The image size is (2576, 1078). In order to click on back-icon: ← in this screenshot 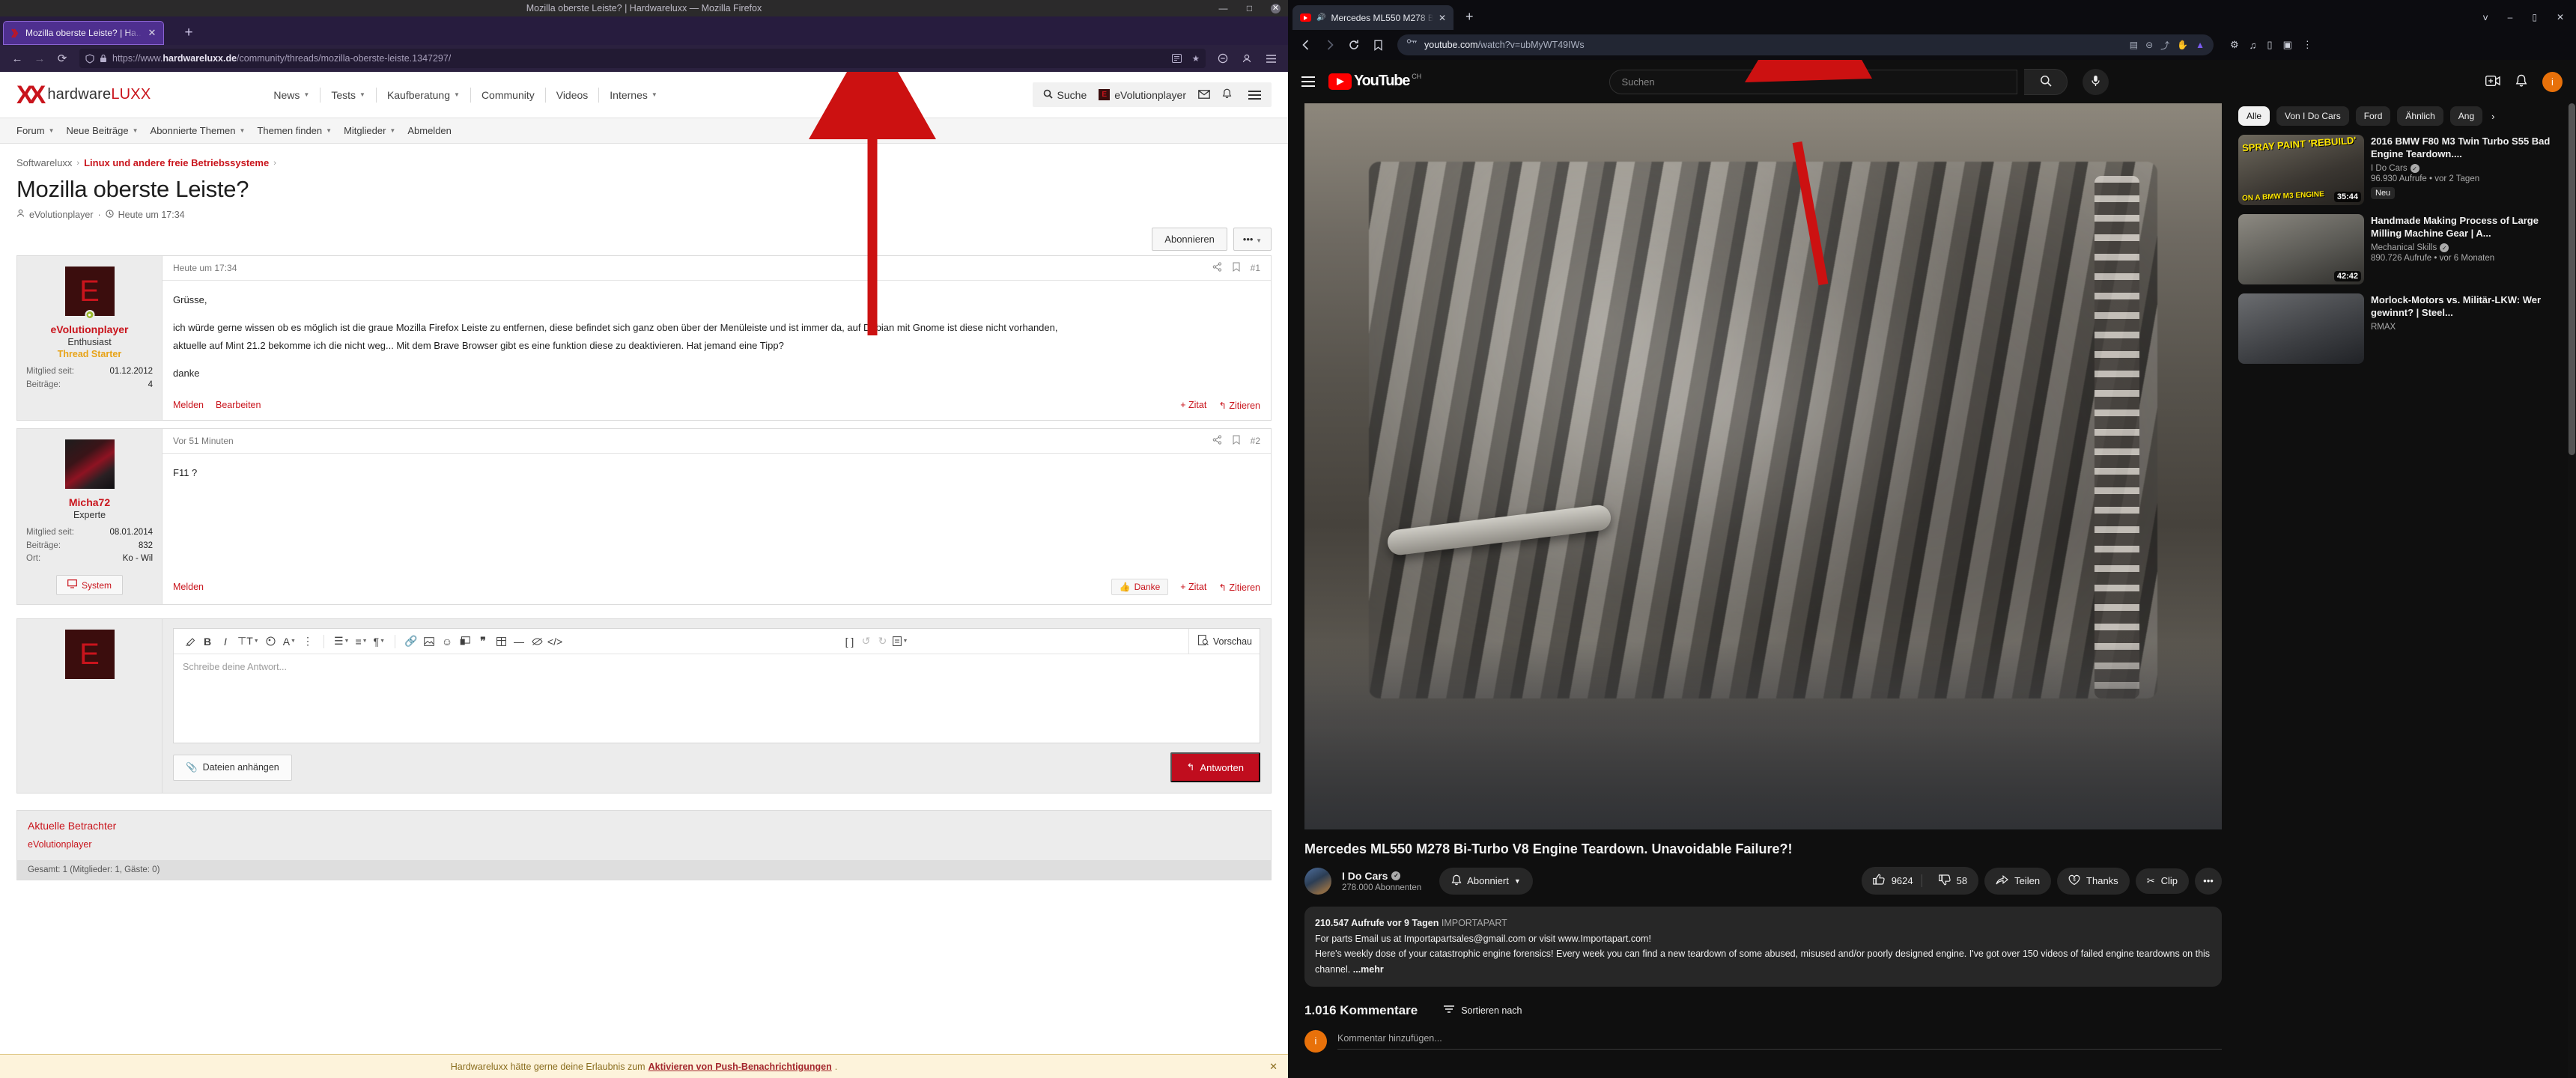, I will do `click(17, 58)`.